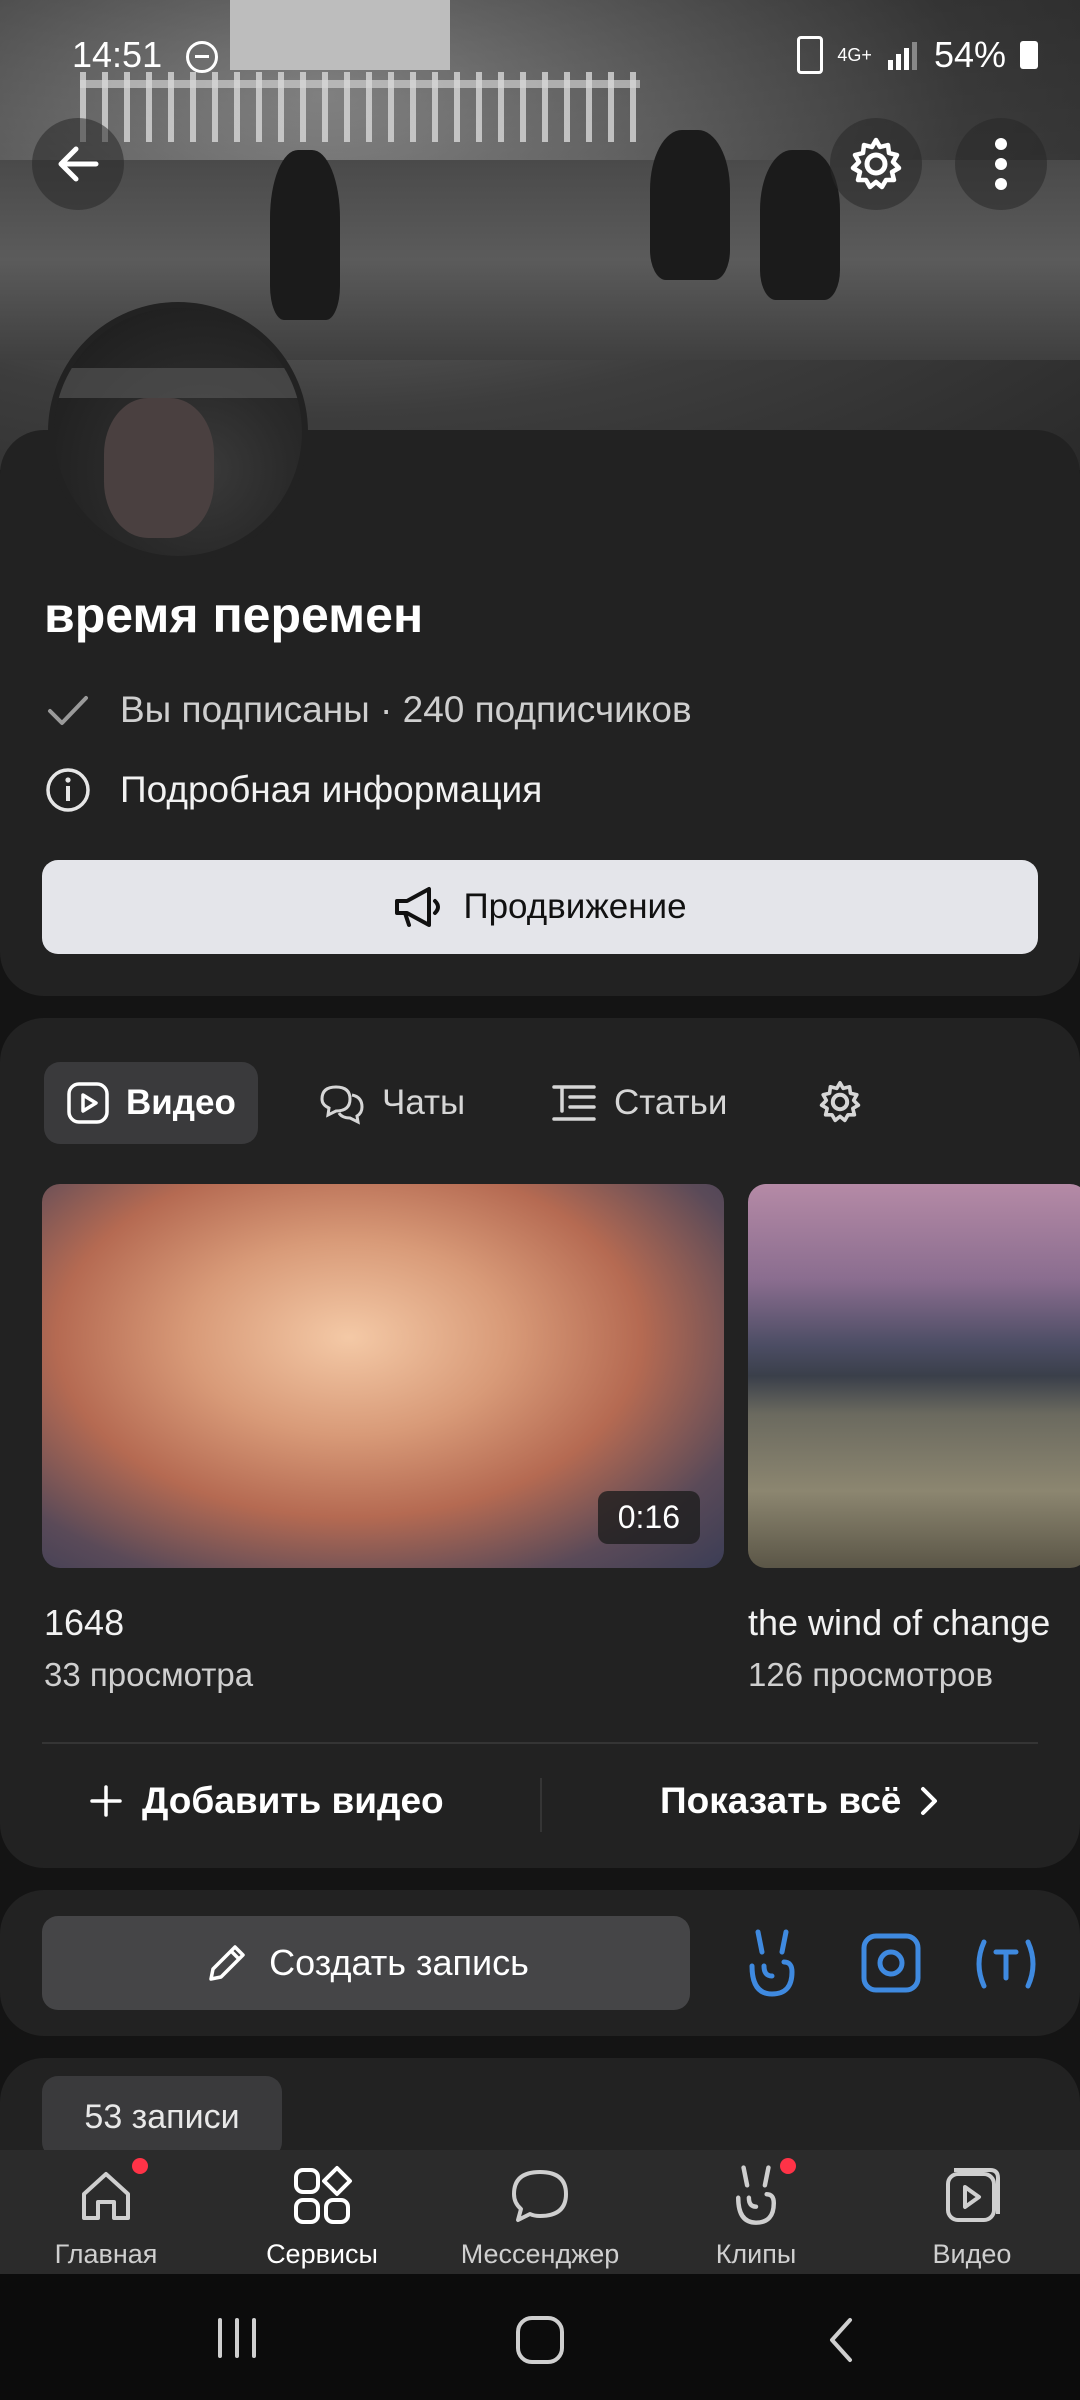  What do you see at coordinates (227, 1963) in the screenshot?
I see `pencil-icon` at bounding box center [227, 1963].